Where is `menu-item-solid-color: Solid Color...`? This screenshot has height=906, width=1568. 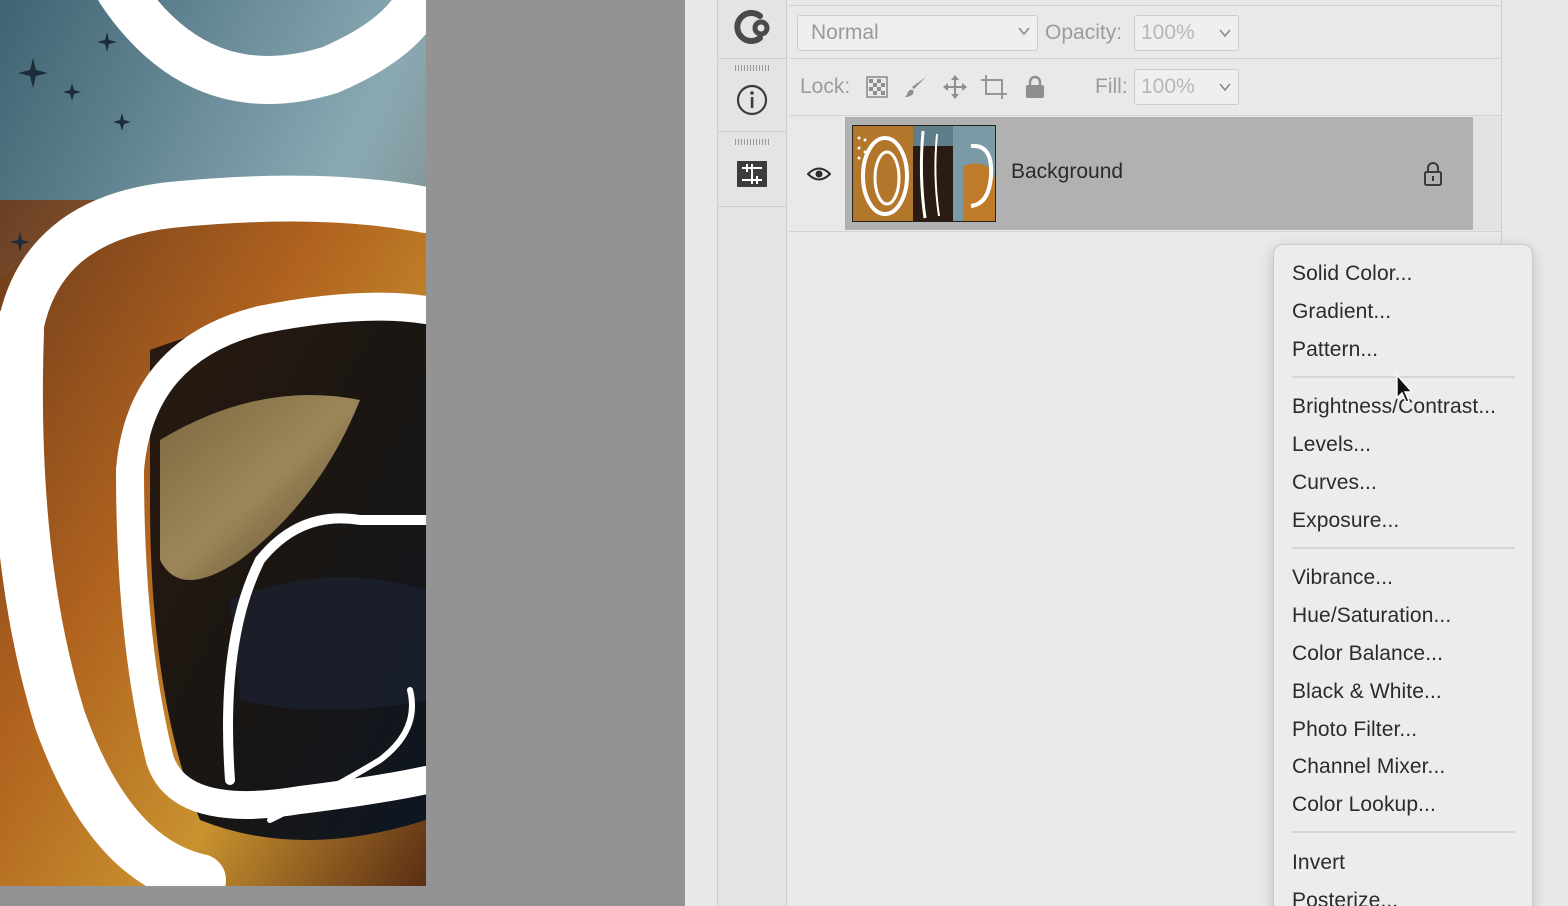 menu-item-solid-color: Solid Color... is located at coordinates (1352, 274).